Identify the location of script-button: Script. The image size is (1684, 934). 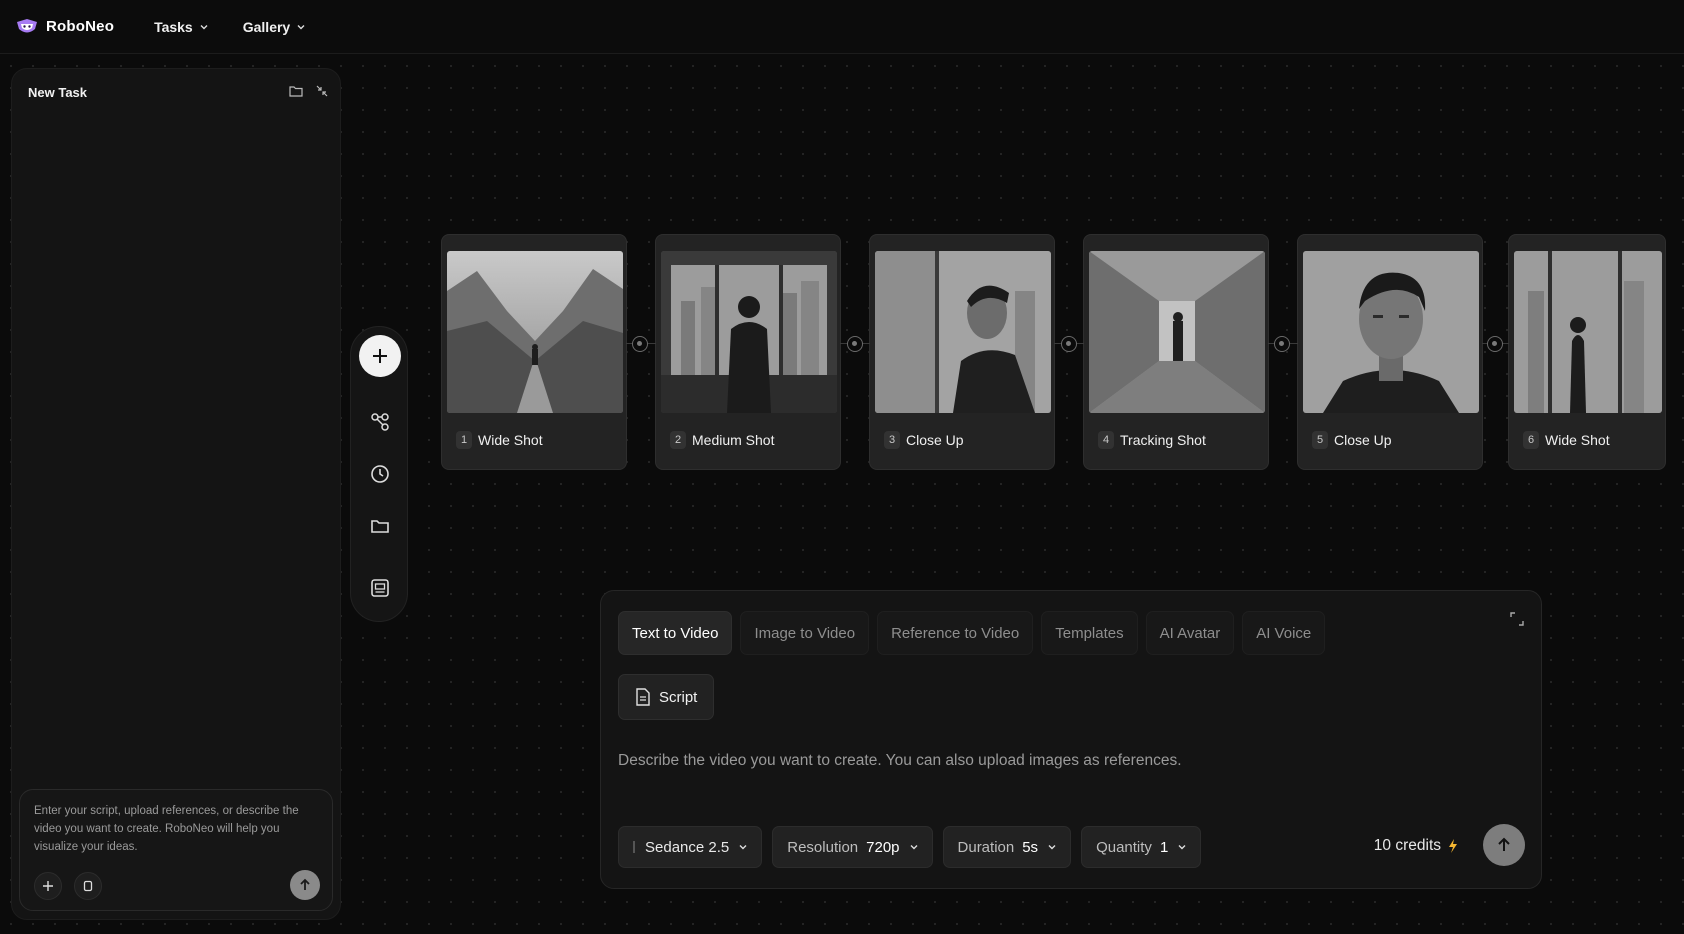
(666, 697).